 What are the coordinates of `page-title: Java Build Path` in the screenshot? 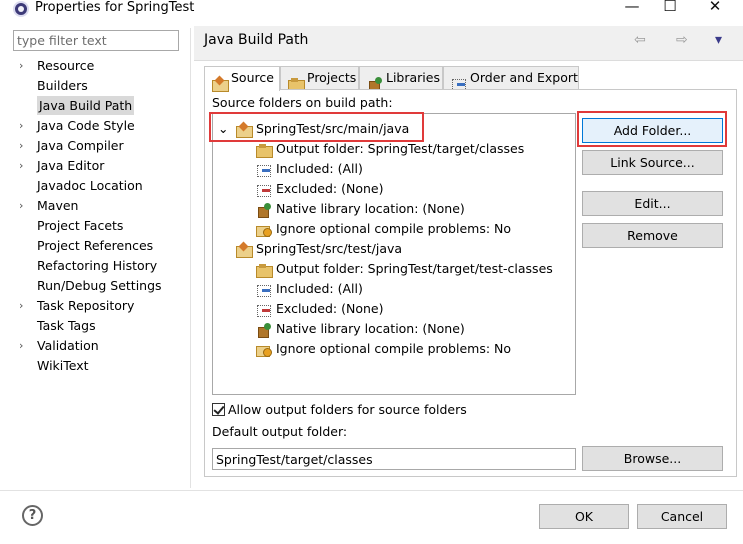 It's located at (256, 40).